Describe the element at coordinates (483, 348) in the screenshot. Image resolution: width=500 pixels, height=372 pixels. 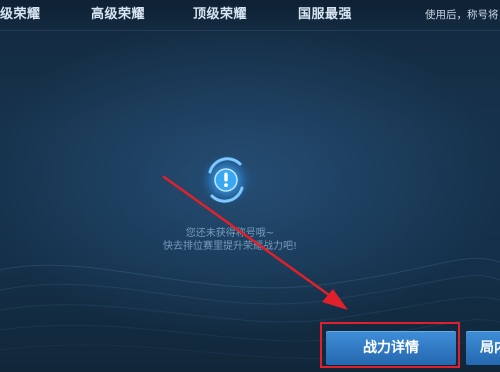
I see `in-game-button: 局内` at that location.